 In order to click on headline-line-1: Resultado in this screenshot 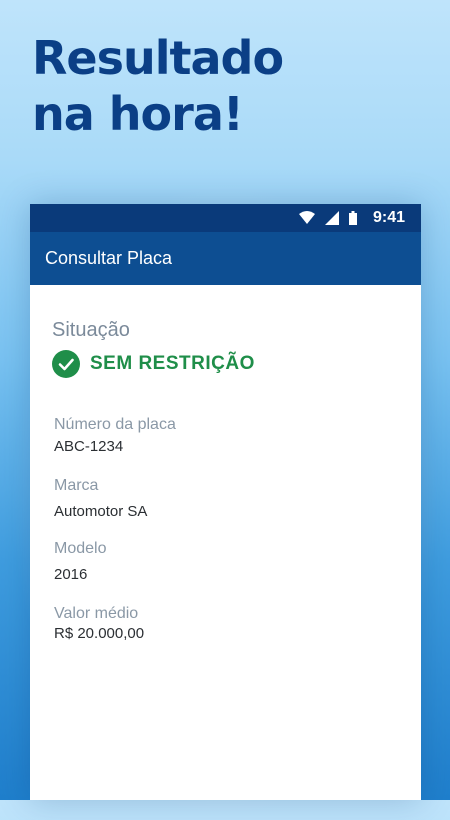, I will do `click(158, 58)`.